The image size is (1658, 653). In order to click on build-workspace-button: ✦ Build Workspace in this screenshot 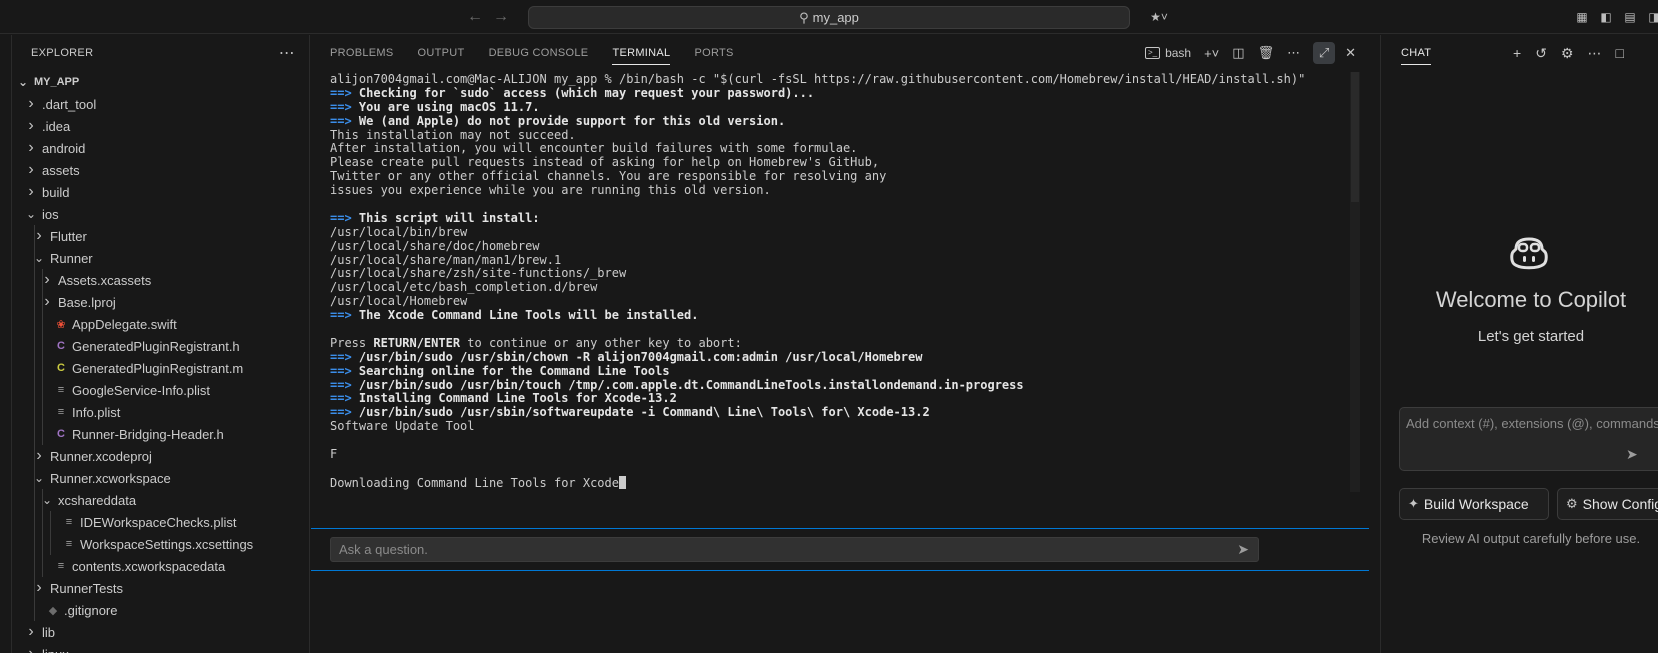, I will do `click(1474, 504)`.